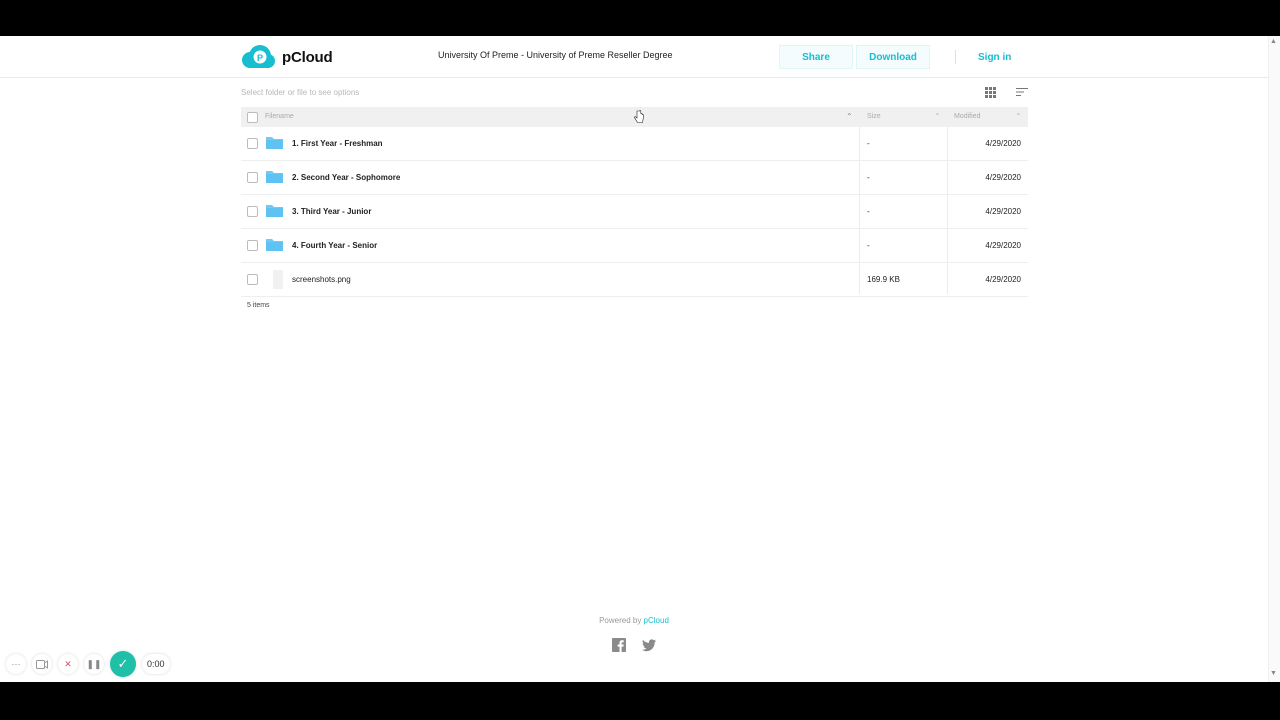  What do you see at coordinates (634, 280) in the screenshot?
I see `table-row: screenshots.png 169.9 KB 4/29/2020` at bounding box center [634, 280].